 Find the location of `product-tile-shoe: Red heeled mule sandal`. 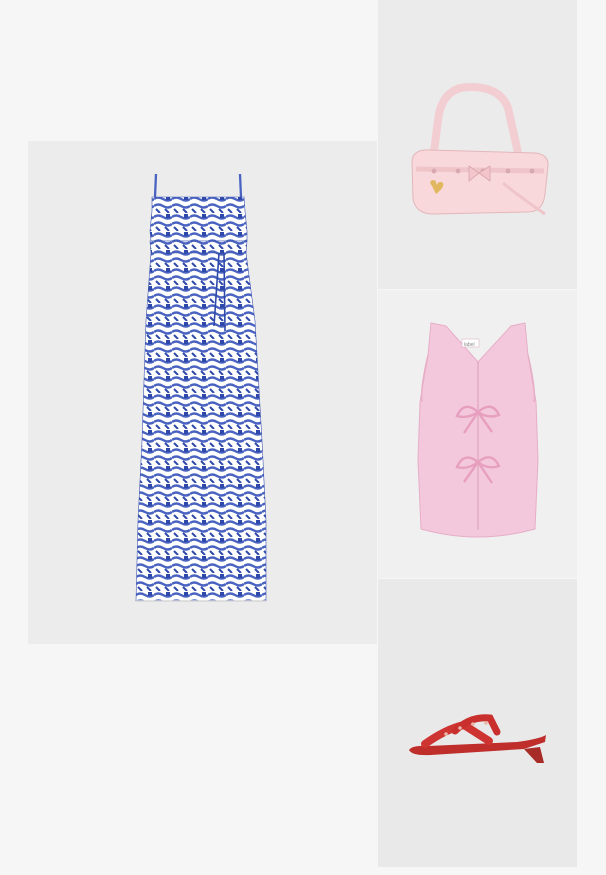

product-tile-shoe: Red heeled mule sandal is located at coordinates (477, 723).